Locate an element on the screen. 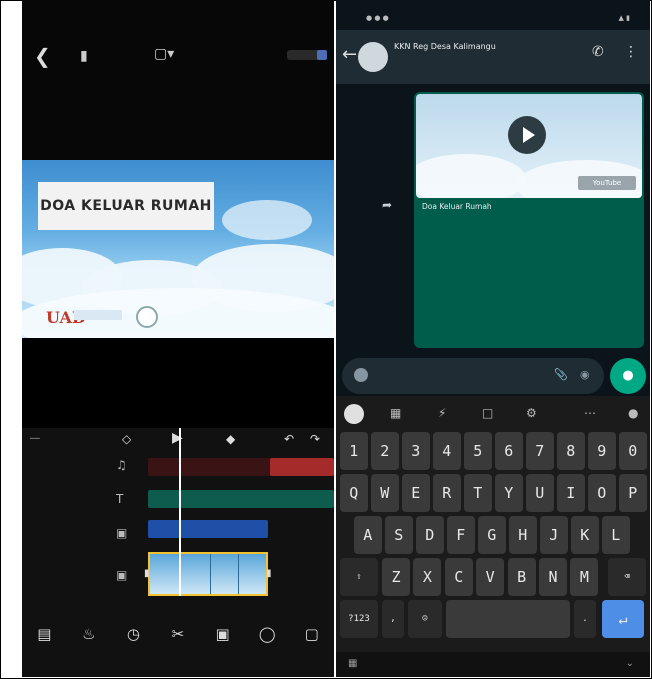 The height and width of the screenshot is (679, 652). add-call-icon: ✆ is located at coordinates (598, 52).